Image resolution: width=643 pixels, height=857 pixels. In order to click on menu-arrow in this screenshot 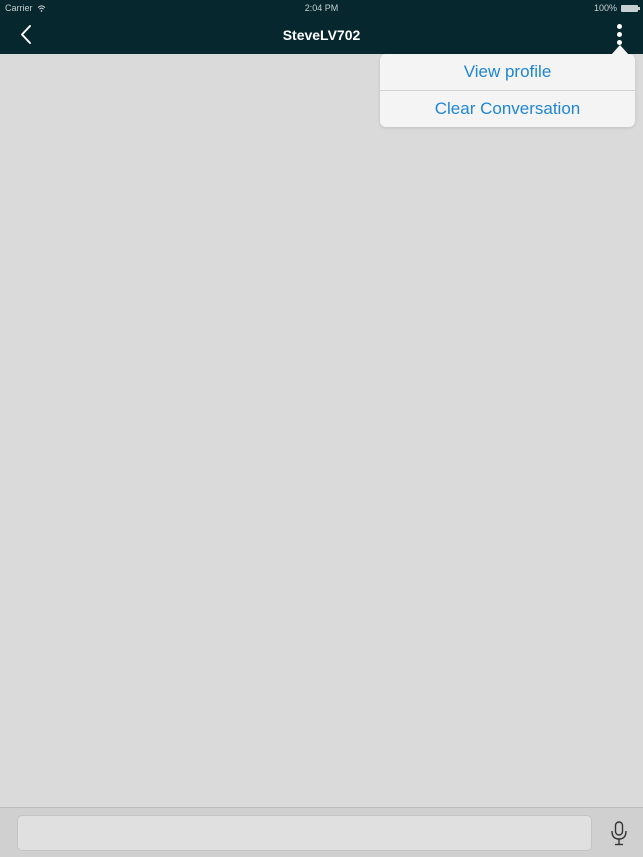, I will do `click(620, 50)`.